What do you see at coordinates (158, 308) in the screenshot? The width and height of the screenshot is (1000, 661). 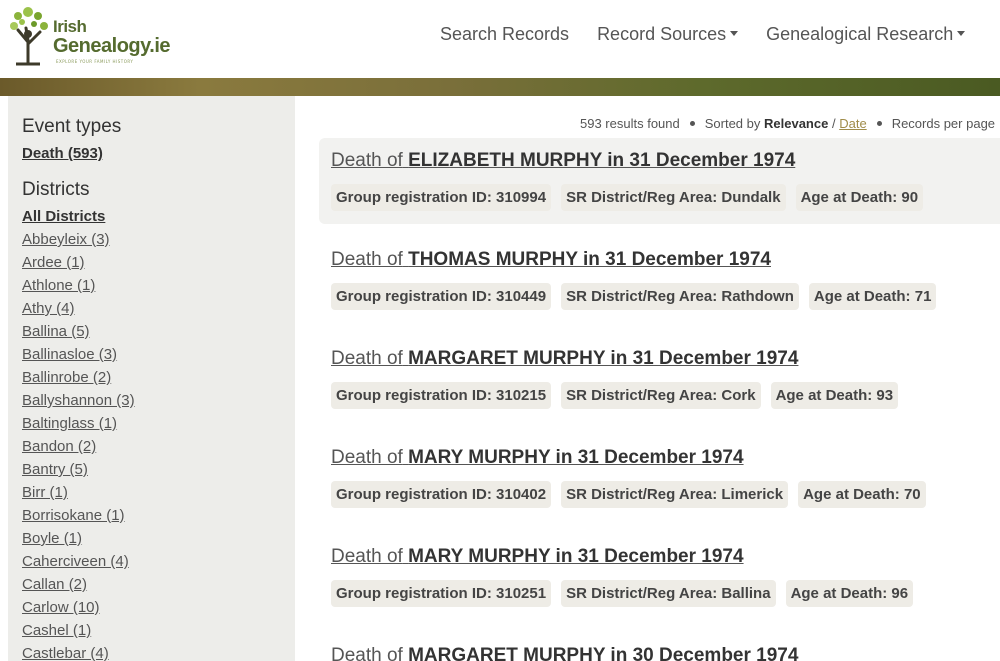 I see `district-link: Athy (4)` at bounding box center [158, 308].